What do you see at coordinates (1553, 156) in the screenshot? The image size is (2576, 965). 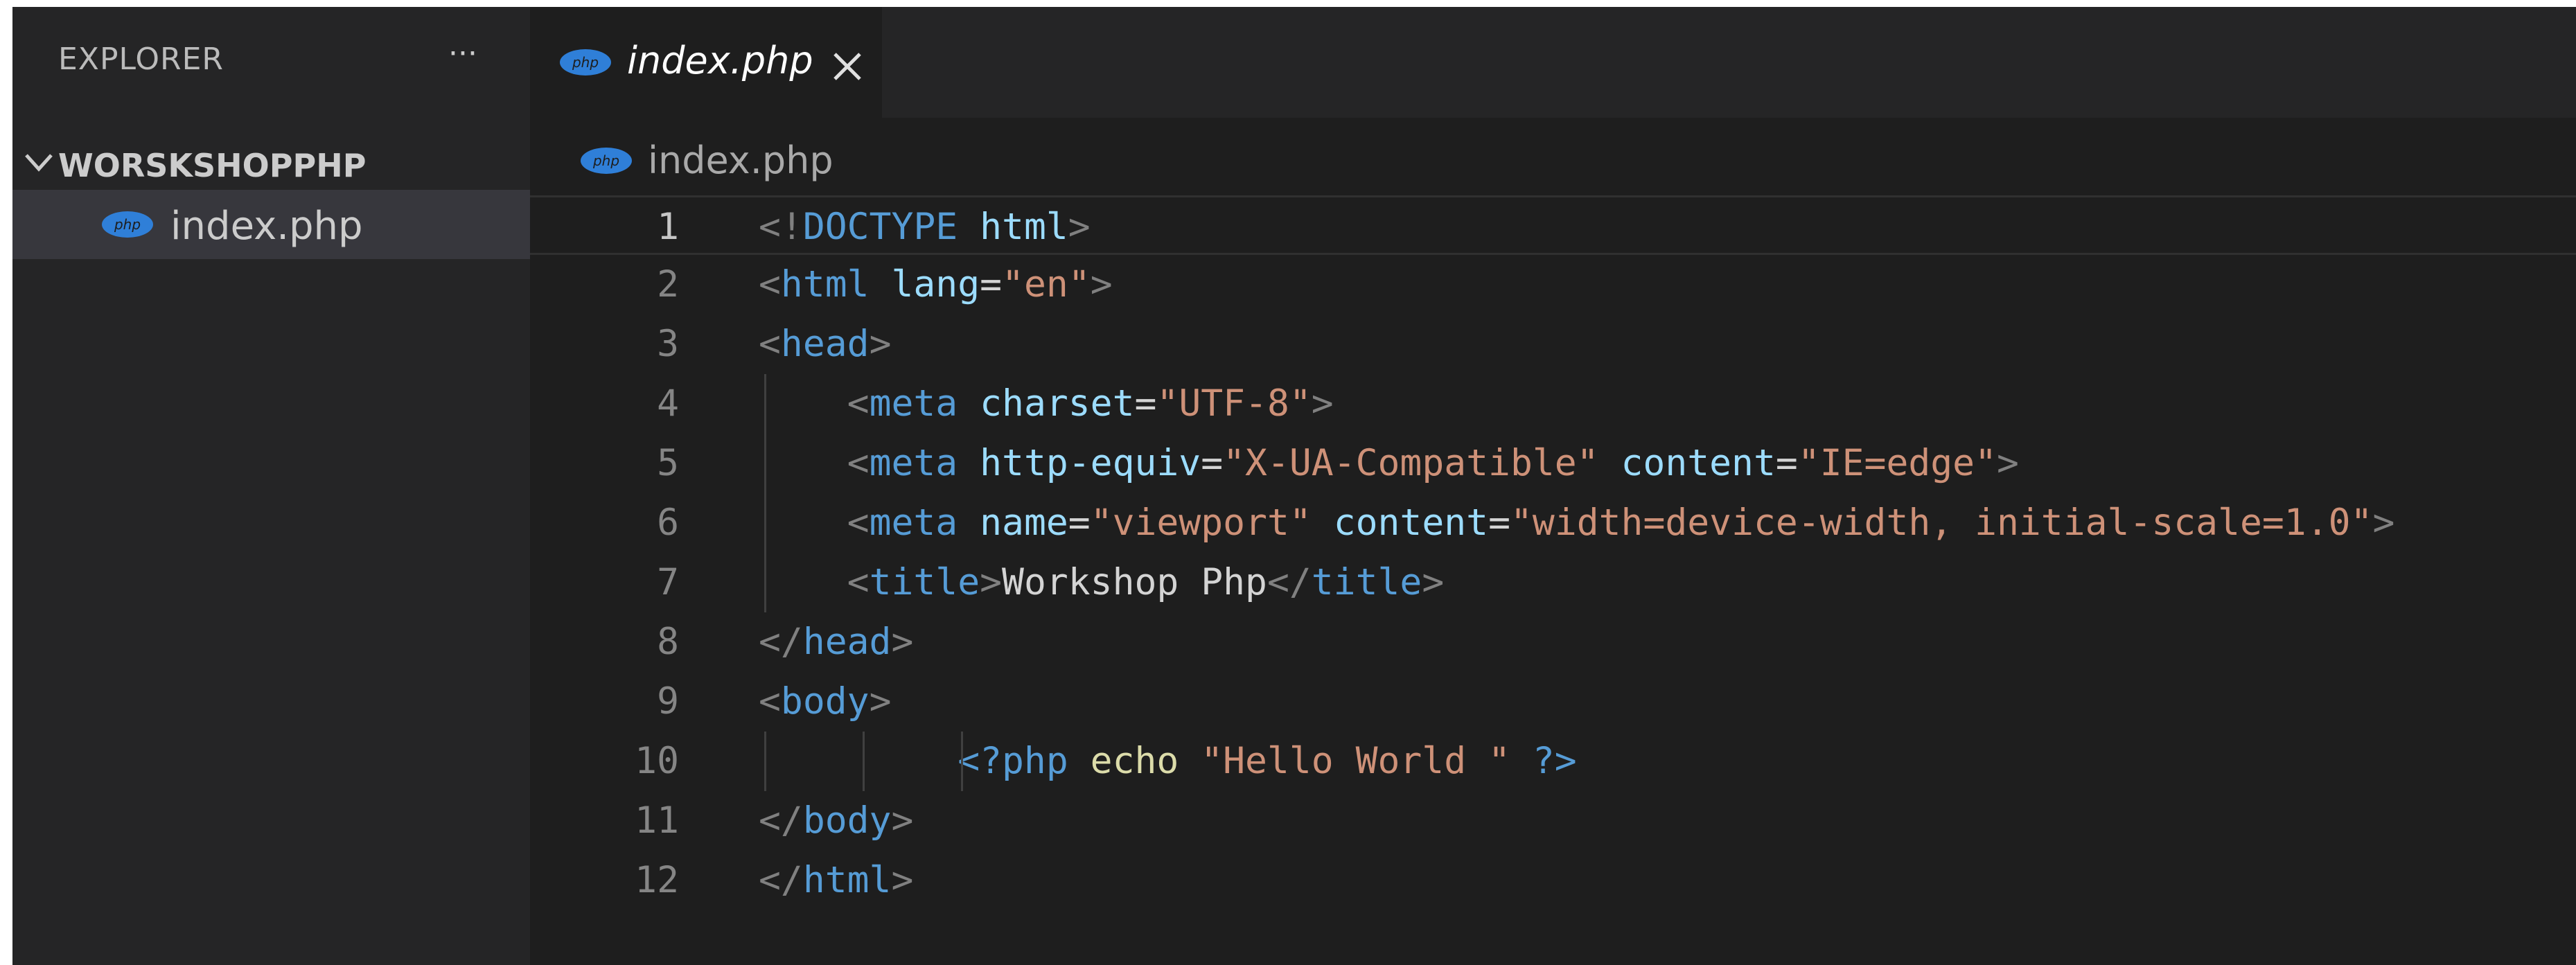 I see `breadcrumb: php index.php` at bounding box center [1553, 156].